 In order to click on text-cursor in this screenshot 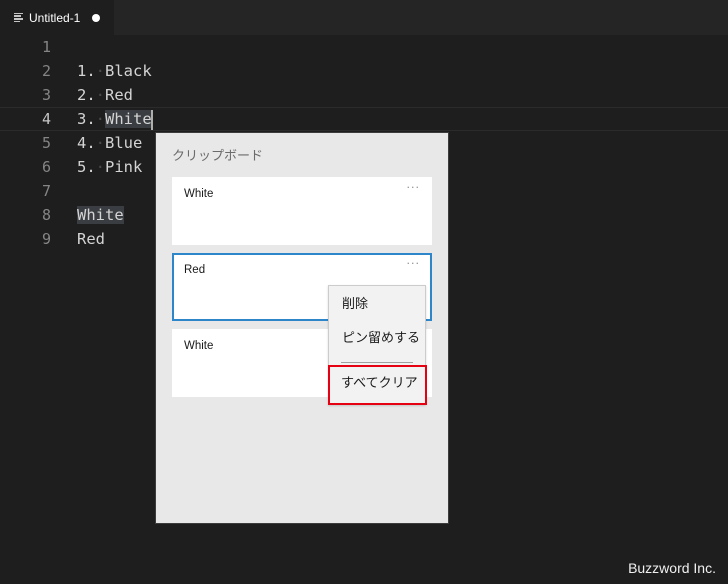, I will do `click(151, 119)`.